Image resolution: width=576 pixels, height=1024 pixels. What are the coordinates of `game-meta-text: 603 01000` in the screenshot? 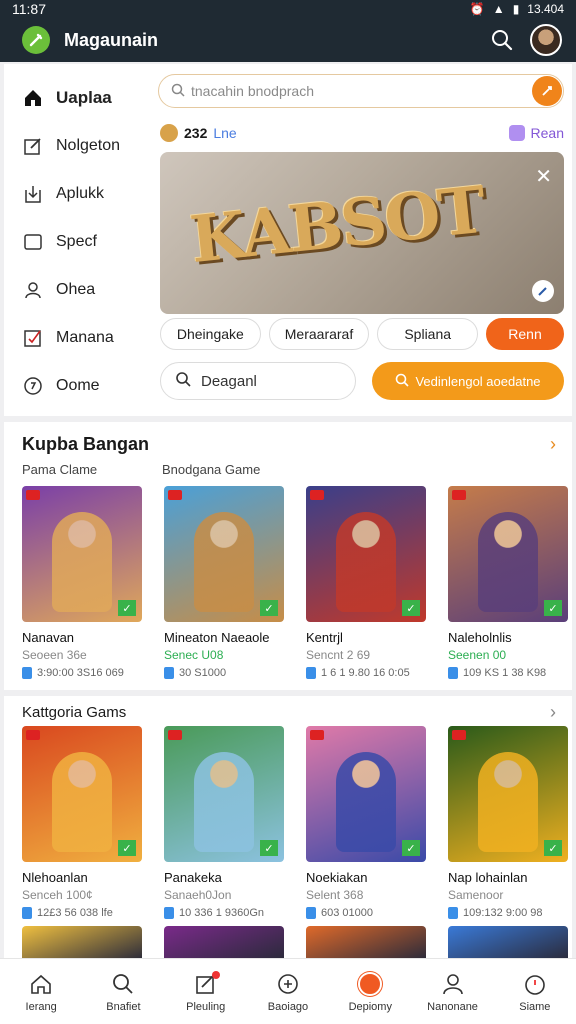 It's located at (347, 913).